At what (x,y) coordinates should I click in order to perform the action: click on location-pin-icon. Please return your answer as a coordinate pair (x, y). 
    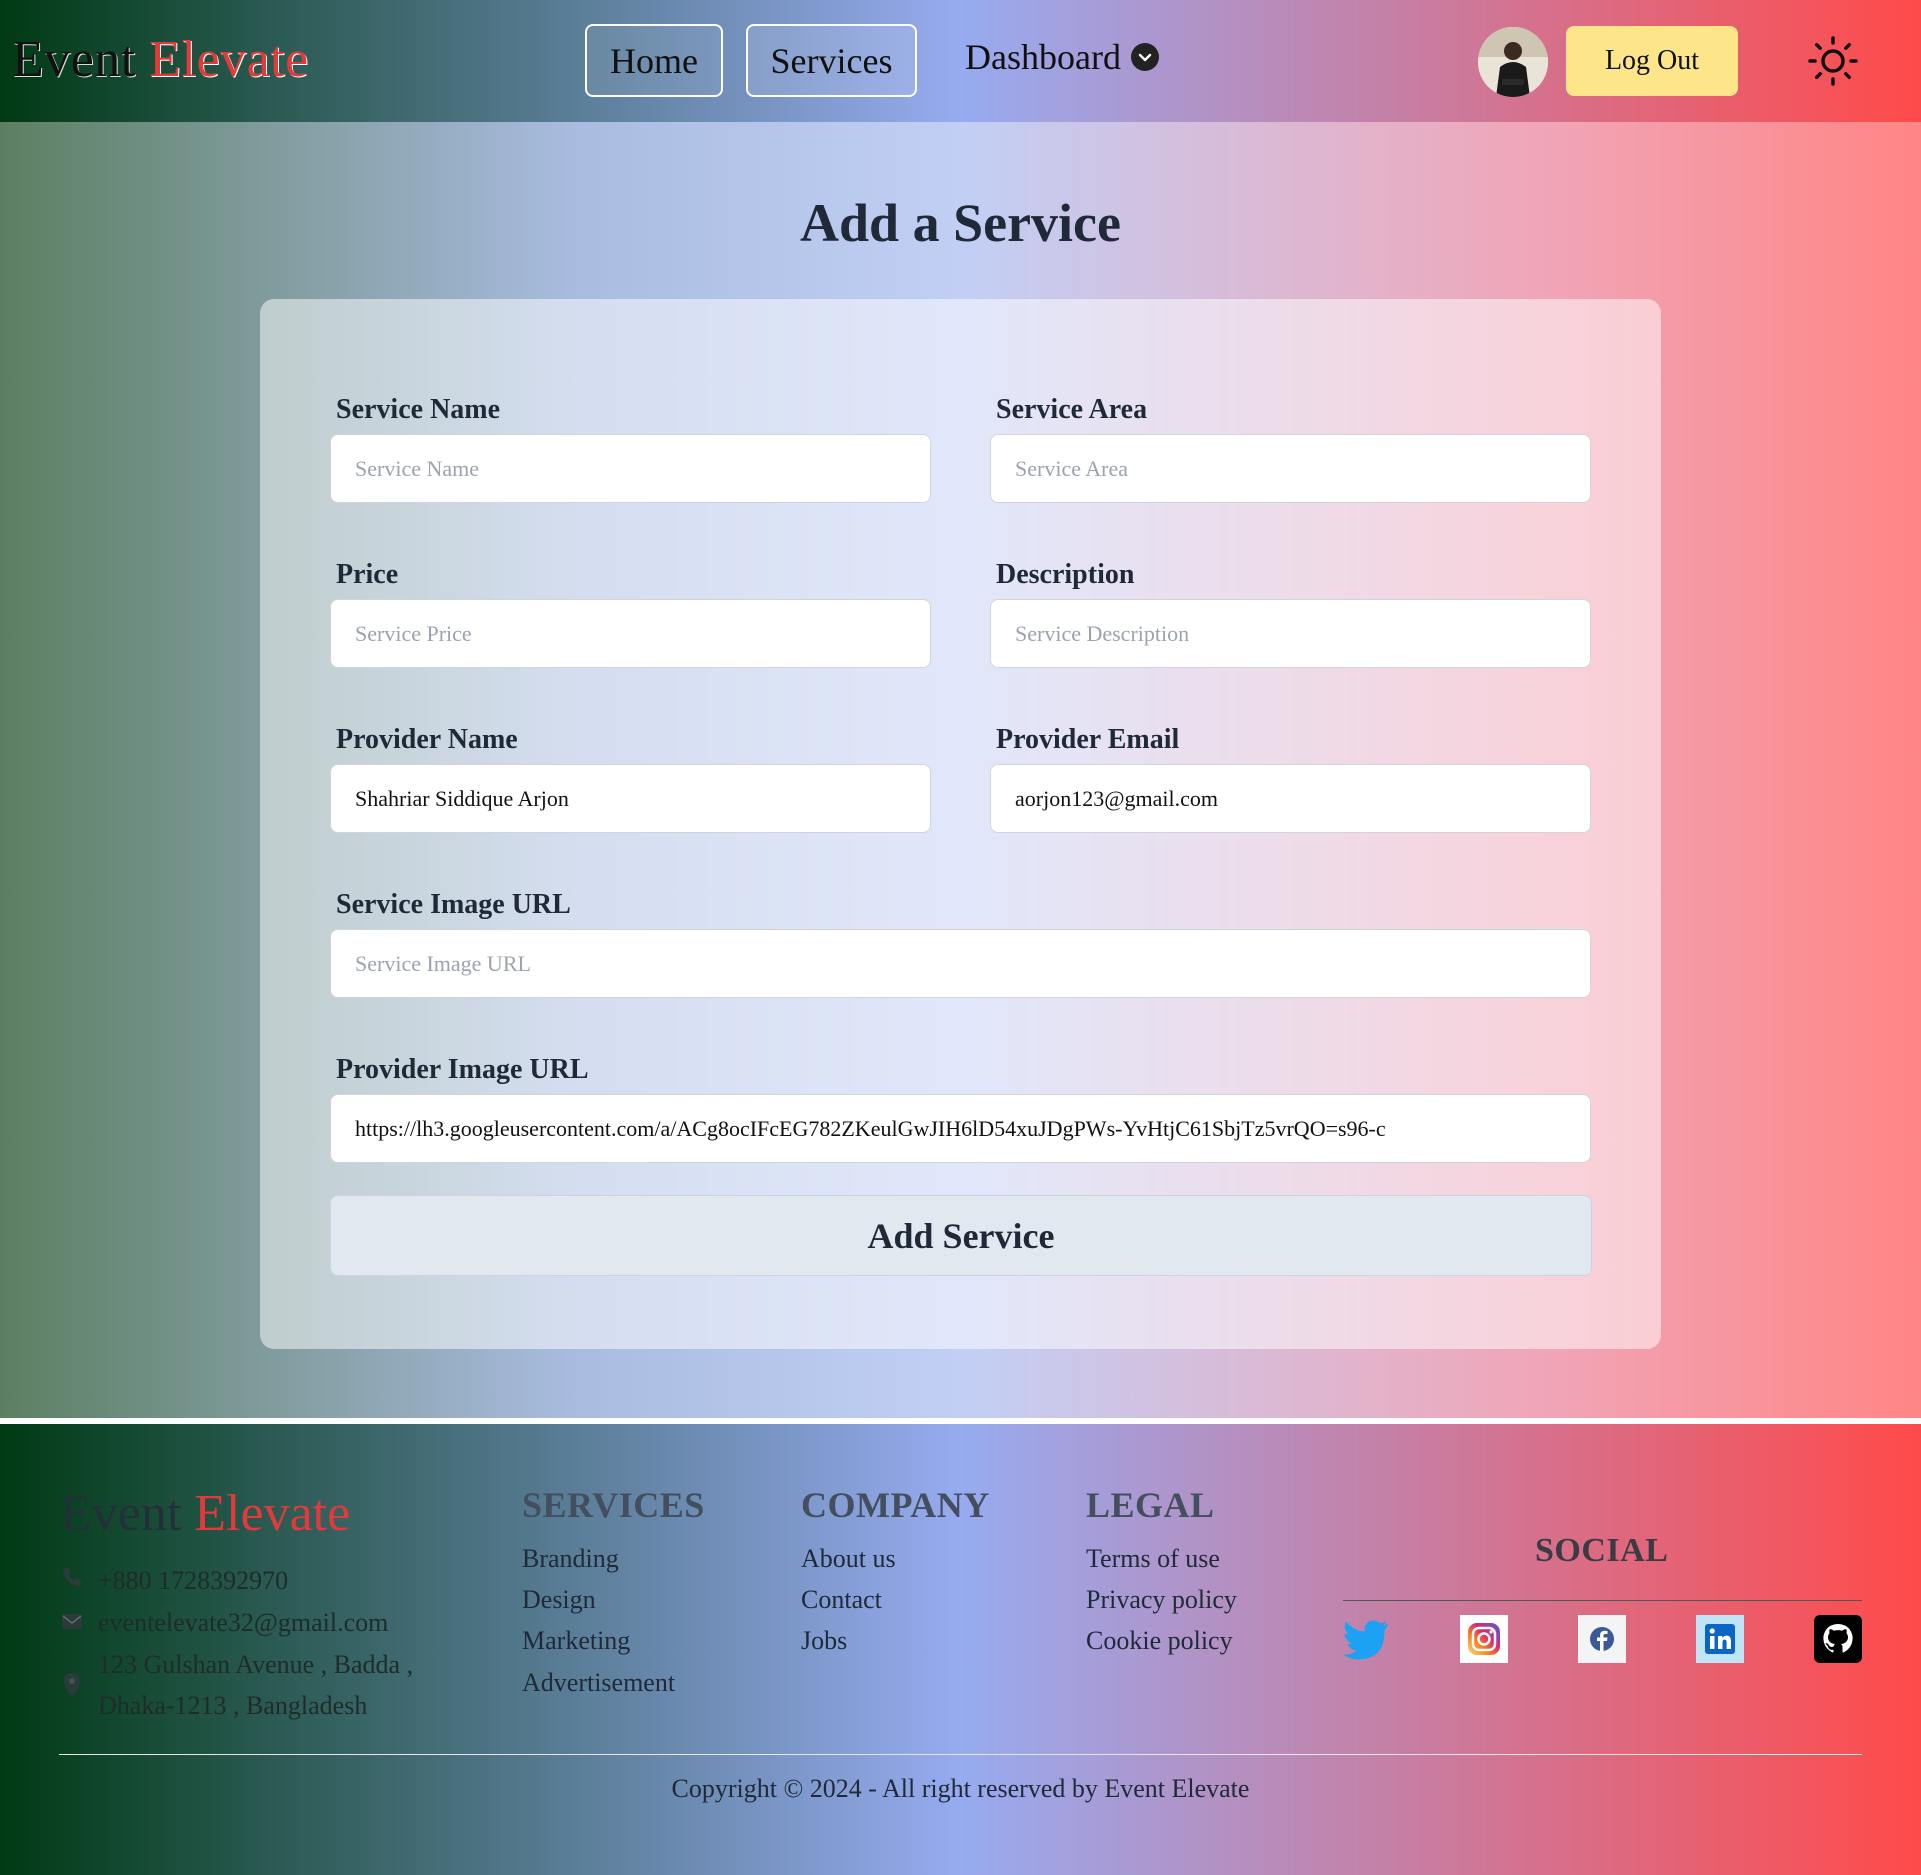
    Looking at the image, I should click on (72, 1688).